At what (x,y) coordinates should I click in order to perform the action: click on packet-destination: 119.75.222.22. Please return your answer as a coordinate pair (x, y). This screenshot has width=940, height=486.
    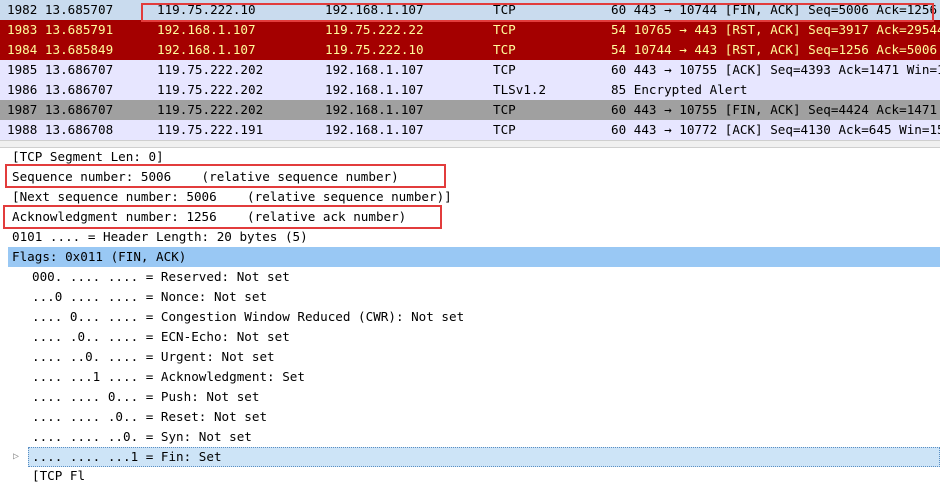
    Looking at the image, I should click on (374, 29).